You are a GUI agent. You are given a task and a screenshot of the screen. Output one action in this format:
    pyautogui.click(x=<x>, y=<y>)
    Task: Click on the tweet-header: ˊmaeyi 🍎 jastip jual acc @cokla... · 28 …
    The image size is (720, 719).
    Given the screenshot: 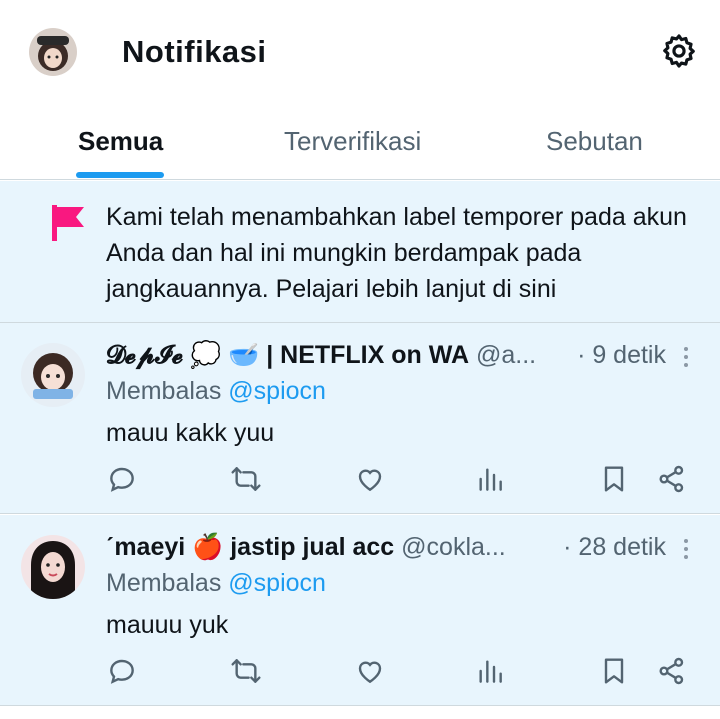 What is the action you would take?
    pyautogui.click(x=386, y=547)
    